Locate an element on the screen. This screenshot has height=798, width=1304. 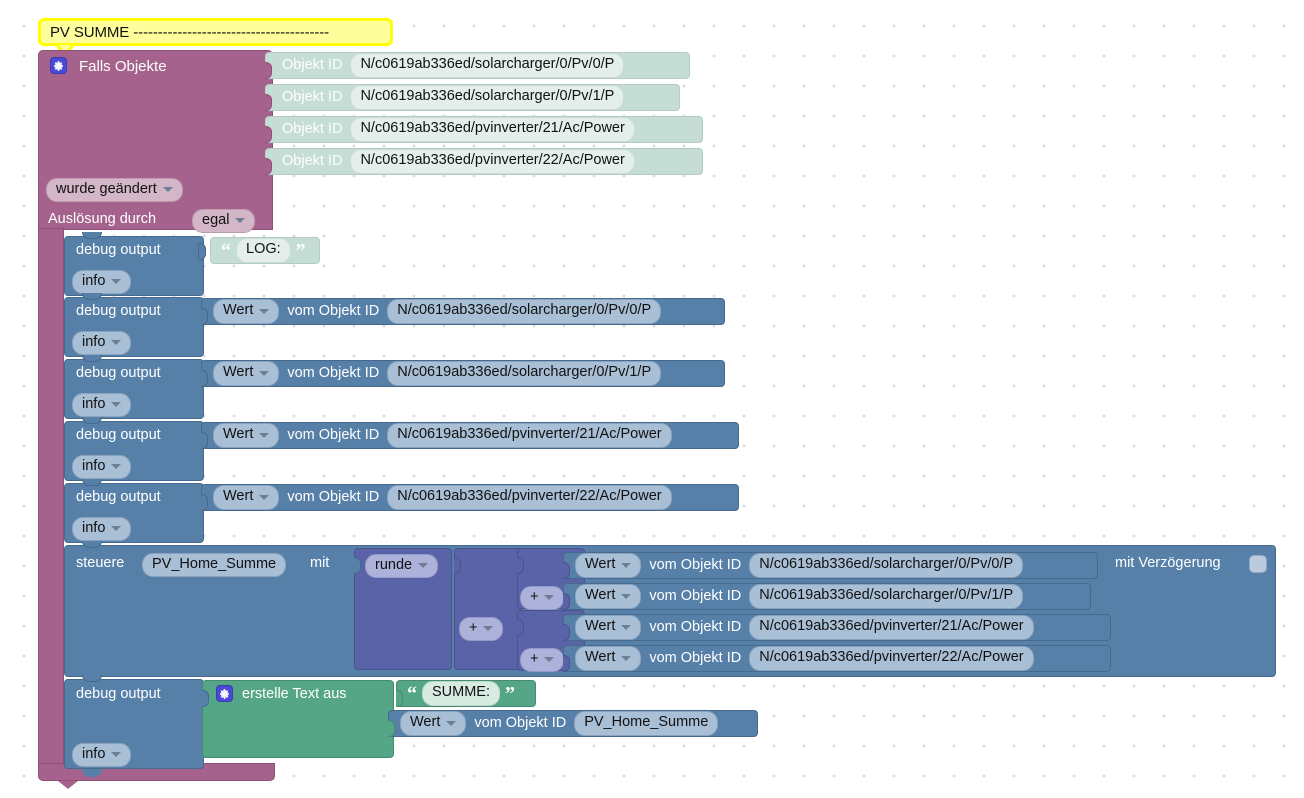
quote-open-icon: “ is located at coordinates (412, 693).